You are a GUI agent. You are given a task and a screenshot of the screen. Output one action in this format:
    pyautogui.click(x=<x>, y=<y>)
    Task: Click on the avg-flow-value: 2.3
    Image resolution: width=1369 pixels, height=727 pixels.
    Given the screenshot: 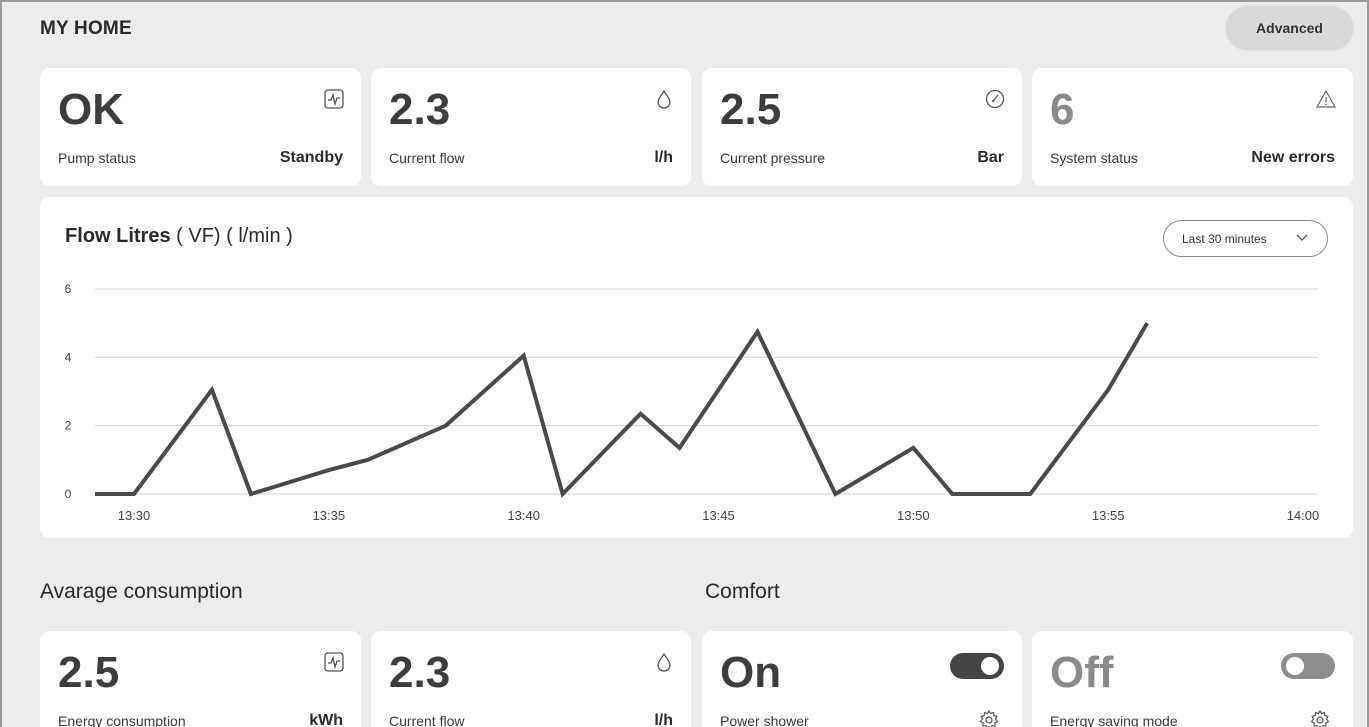 What is the action you would take?
    pyautogui.click(x=420, y=672)
    